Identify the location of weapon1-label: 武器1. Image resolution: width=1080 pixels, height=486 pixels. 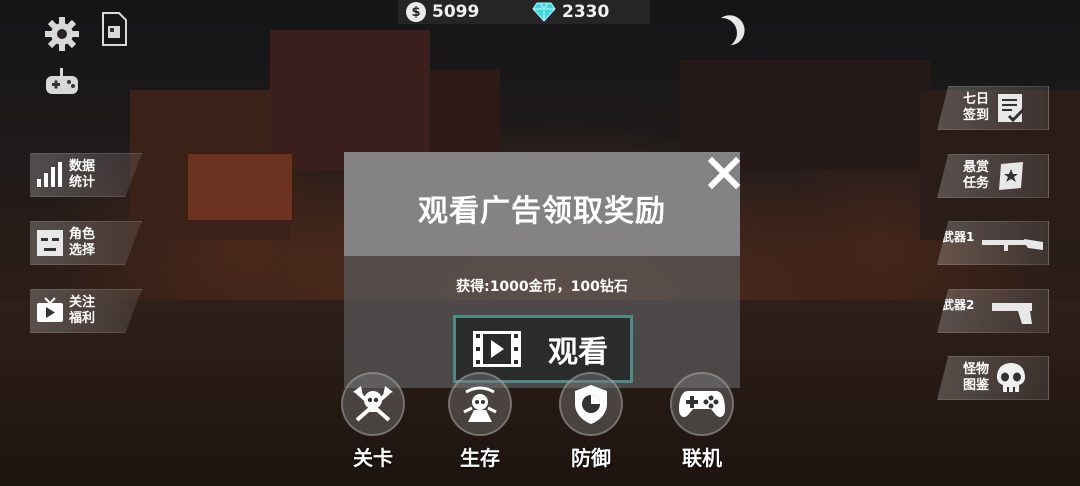
(958, 237).